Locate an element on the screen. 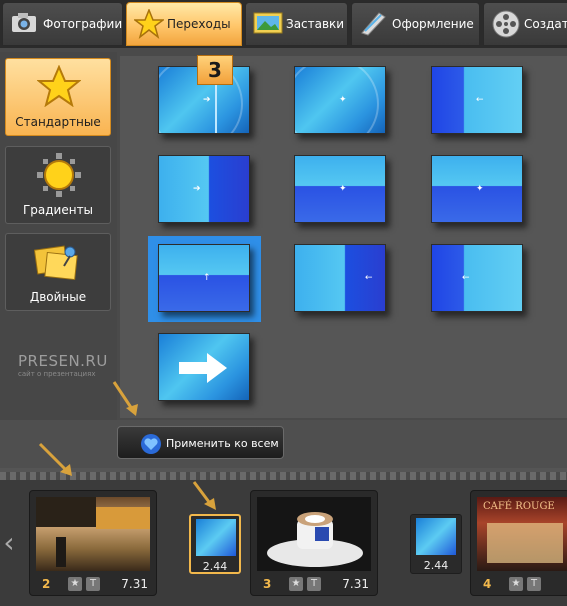 This screenshot has width=567, height=606. transition-thumb-selected: ↑ is located at coordinates (204, 278).